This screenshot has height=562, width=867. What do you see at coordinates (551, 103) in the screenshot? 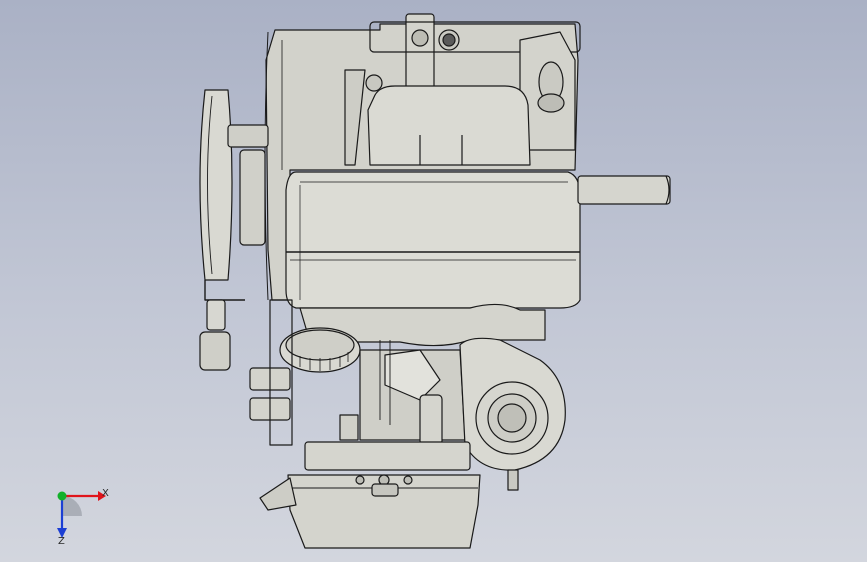
I see `right-boss-bolt` at bounding box center [551, 103].